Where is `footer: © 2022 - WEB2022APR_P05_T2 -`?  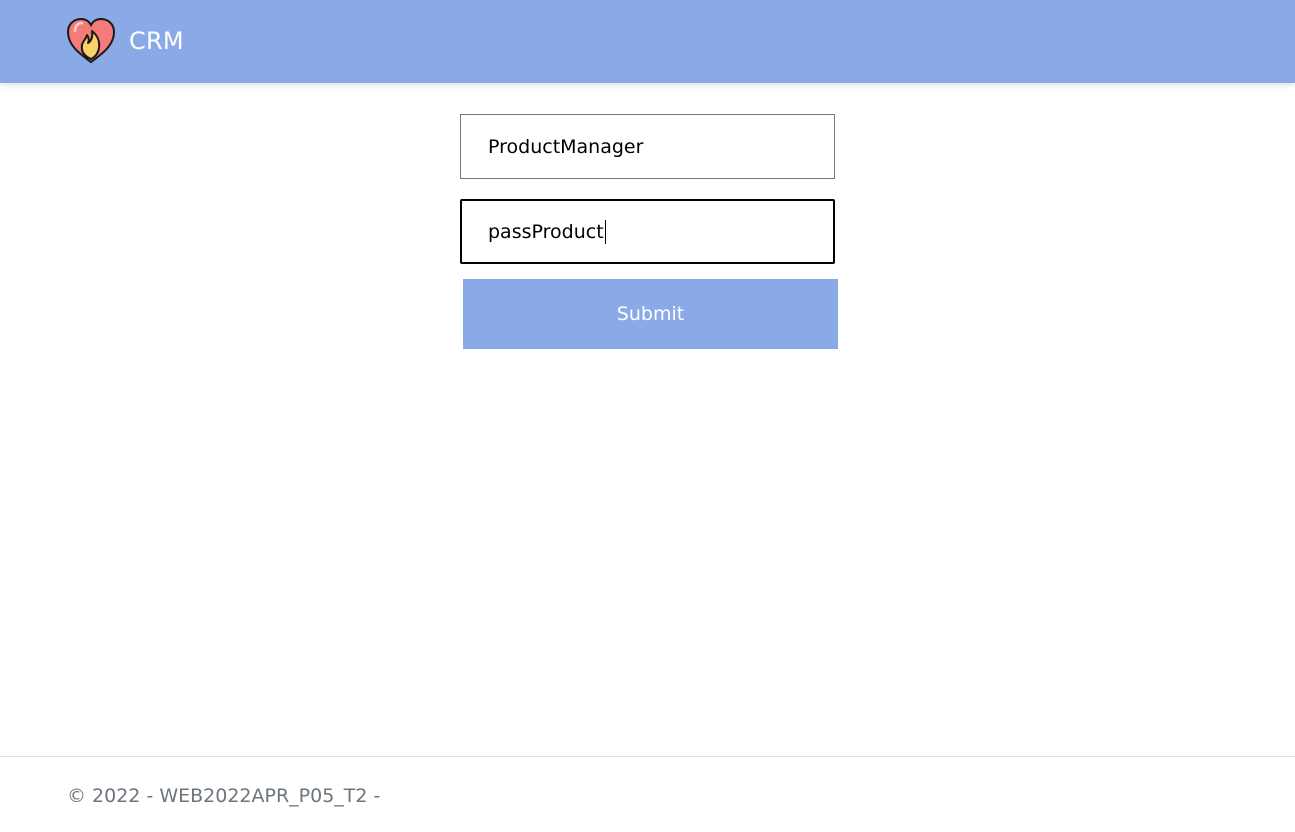
footer: © 2022 - WEB2022APR_P05_T2 - is located at coordinates (647, 794).